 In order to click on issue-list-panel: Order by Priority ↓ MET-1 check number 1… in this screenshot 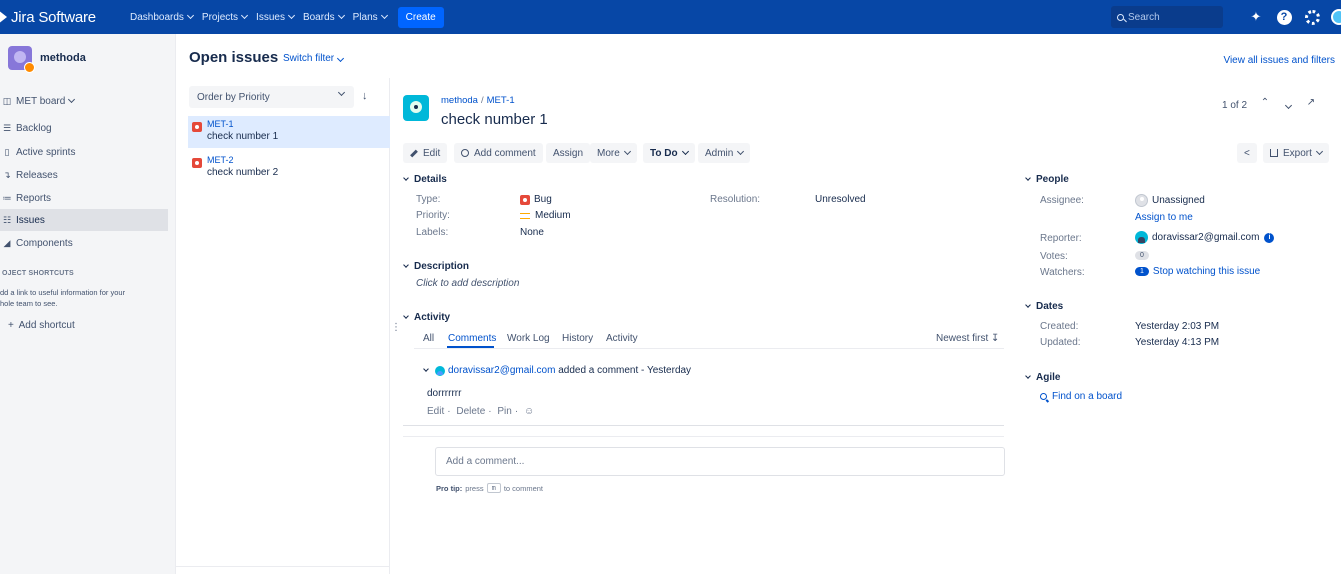, I will do `click(283, 326)`.